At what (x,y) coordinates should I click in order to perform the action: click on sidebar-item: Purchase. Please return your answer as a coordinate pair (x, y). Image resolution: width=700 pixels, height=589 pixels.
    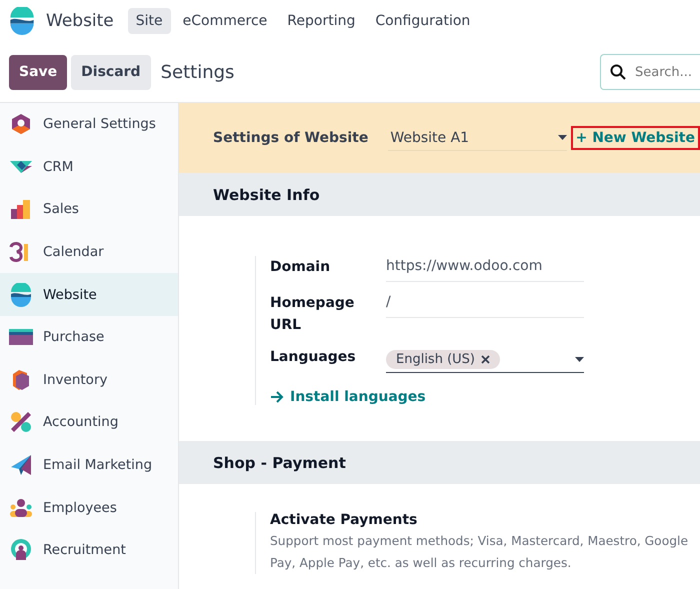
    Looking at the image, I should click on (89, 337).